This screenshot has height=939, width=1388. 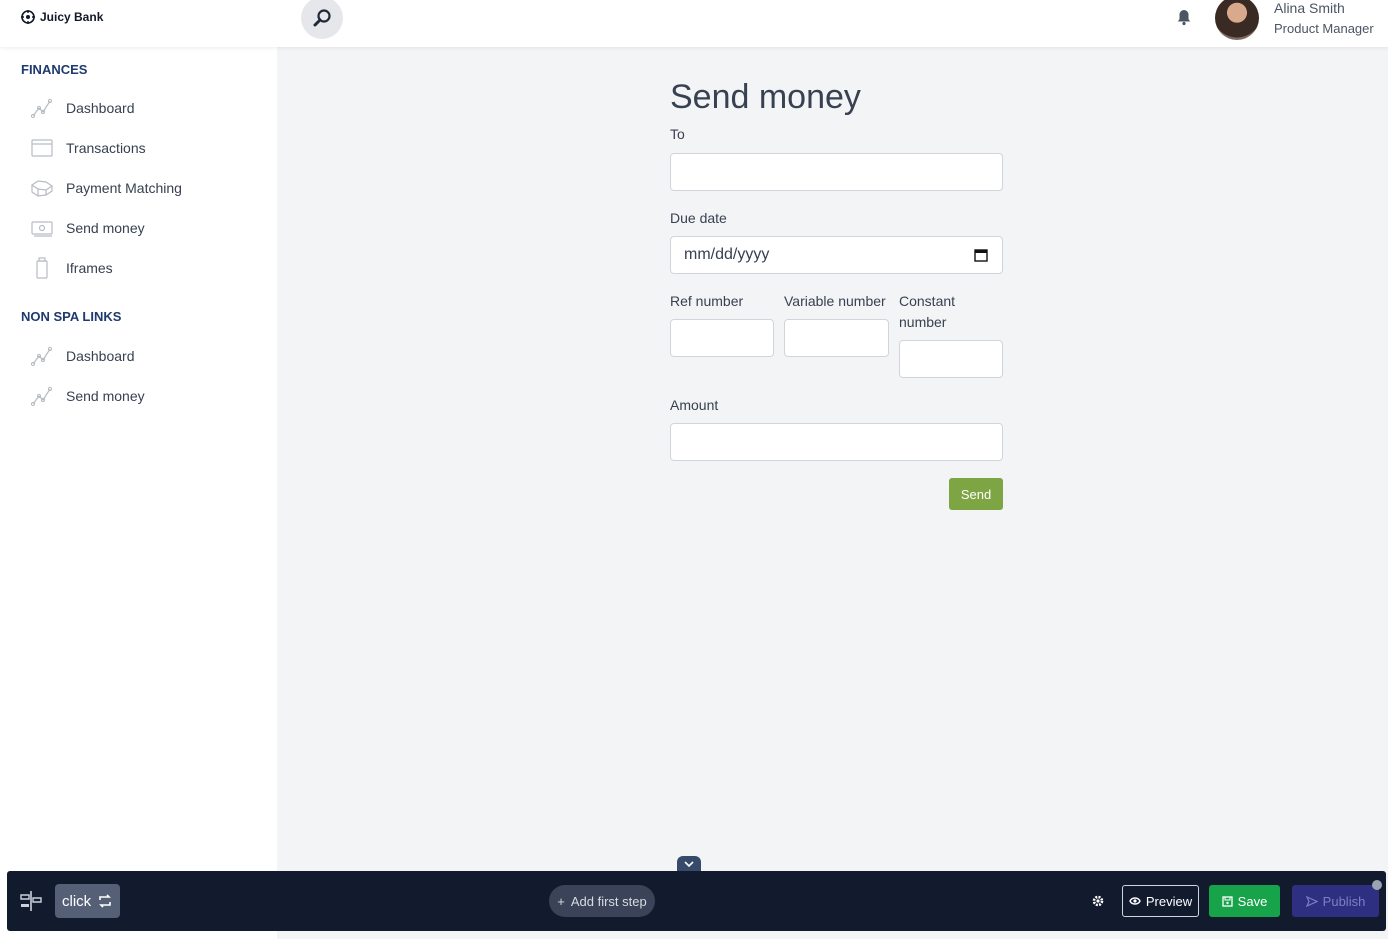 I want to click on due-date-placeholder: mm/dd/yyyy, so click(x=727, y=254).